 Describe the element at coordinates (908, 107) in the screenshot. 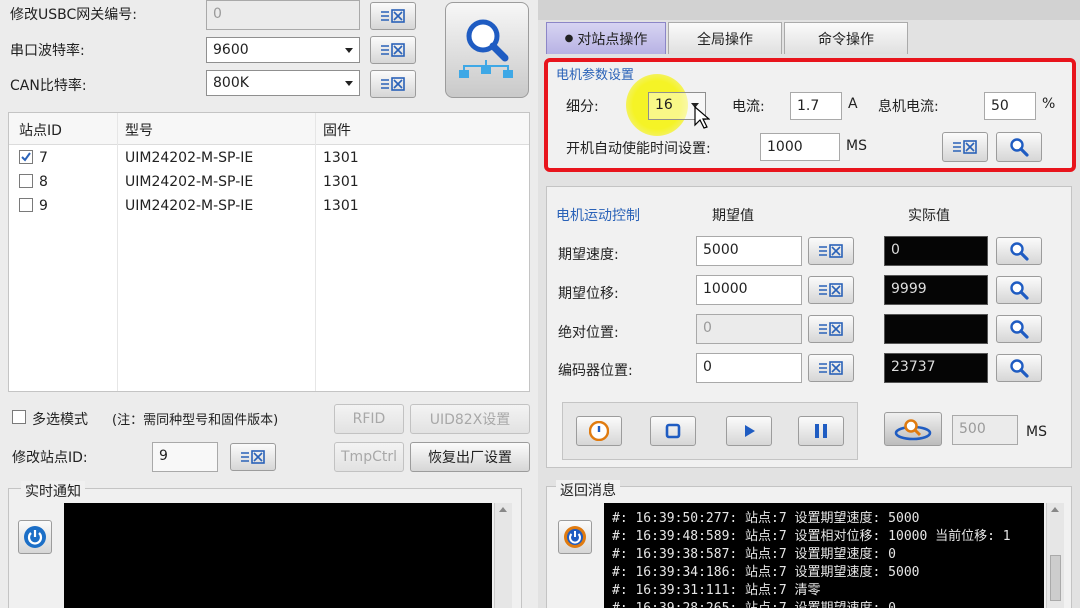

I see `idle-current-label: 息机电流:` at that location.